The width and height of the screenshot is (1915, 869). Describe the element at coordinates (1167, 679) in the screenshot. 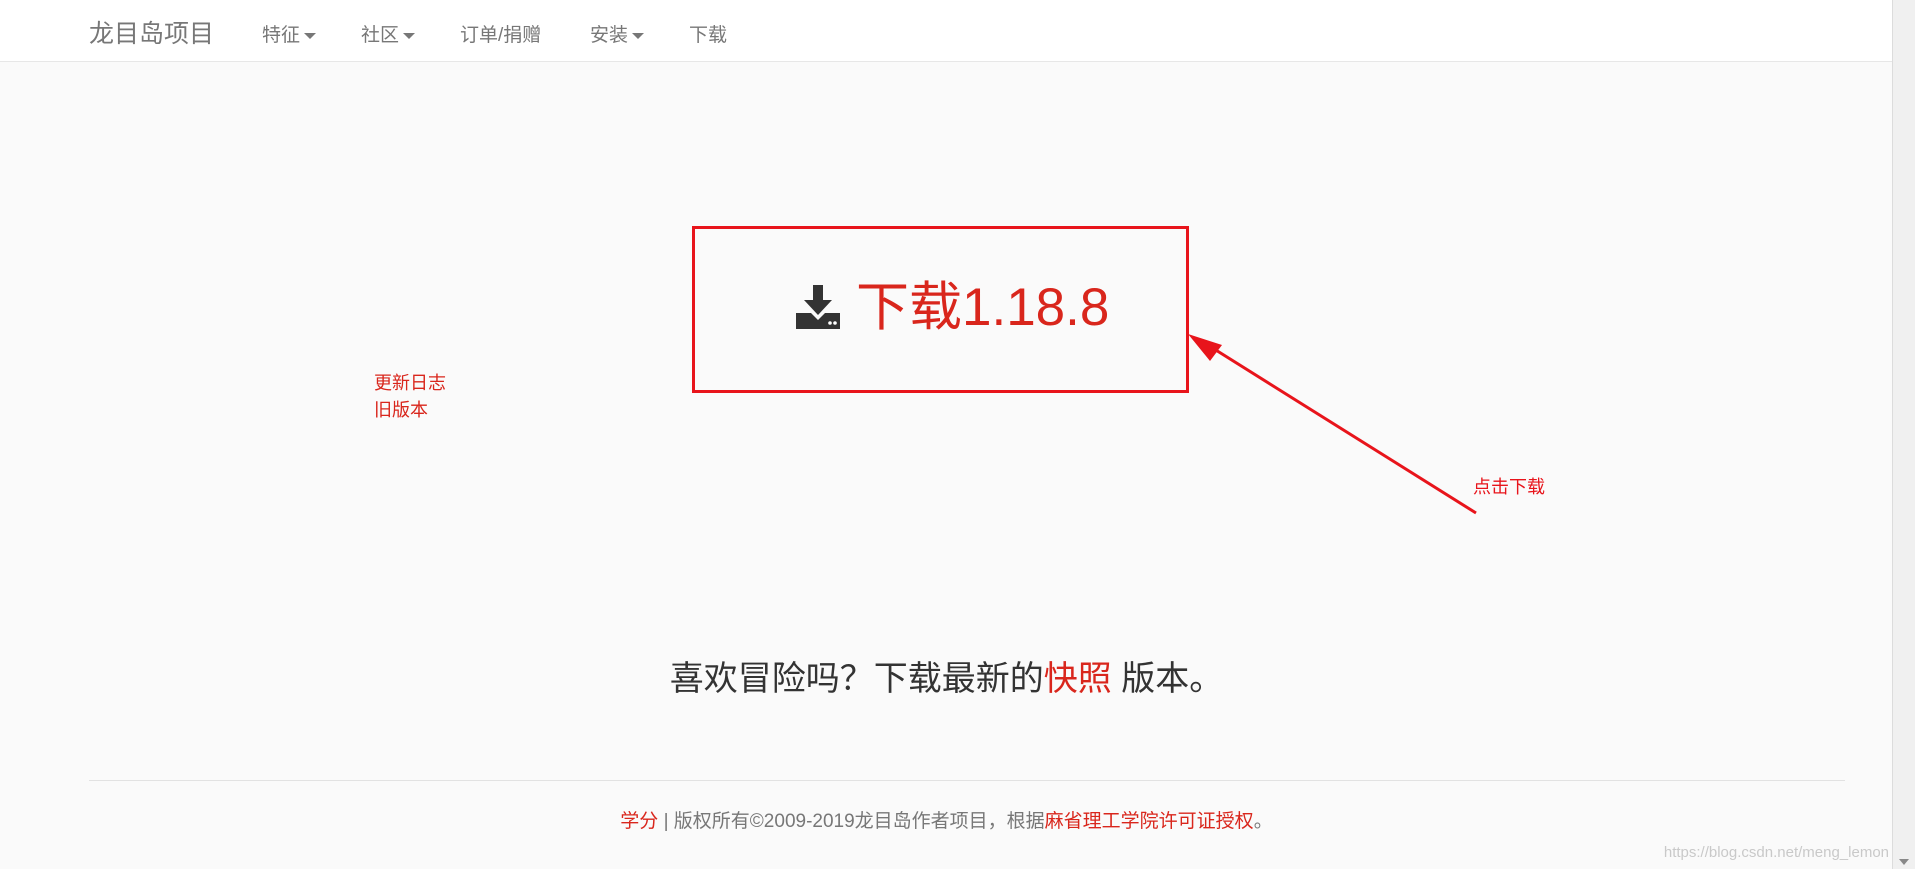

I see `tagline-suffix: 版本。` at that location.